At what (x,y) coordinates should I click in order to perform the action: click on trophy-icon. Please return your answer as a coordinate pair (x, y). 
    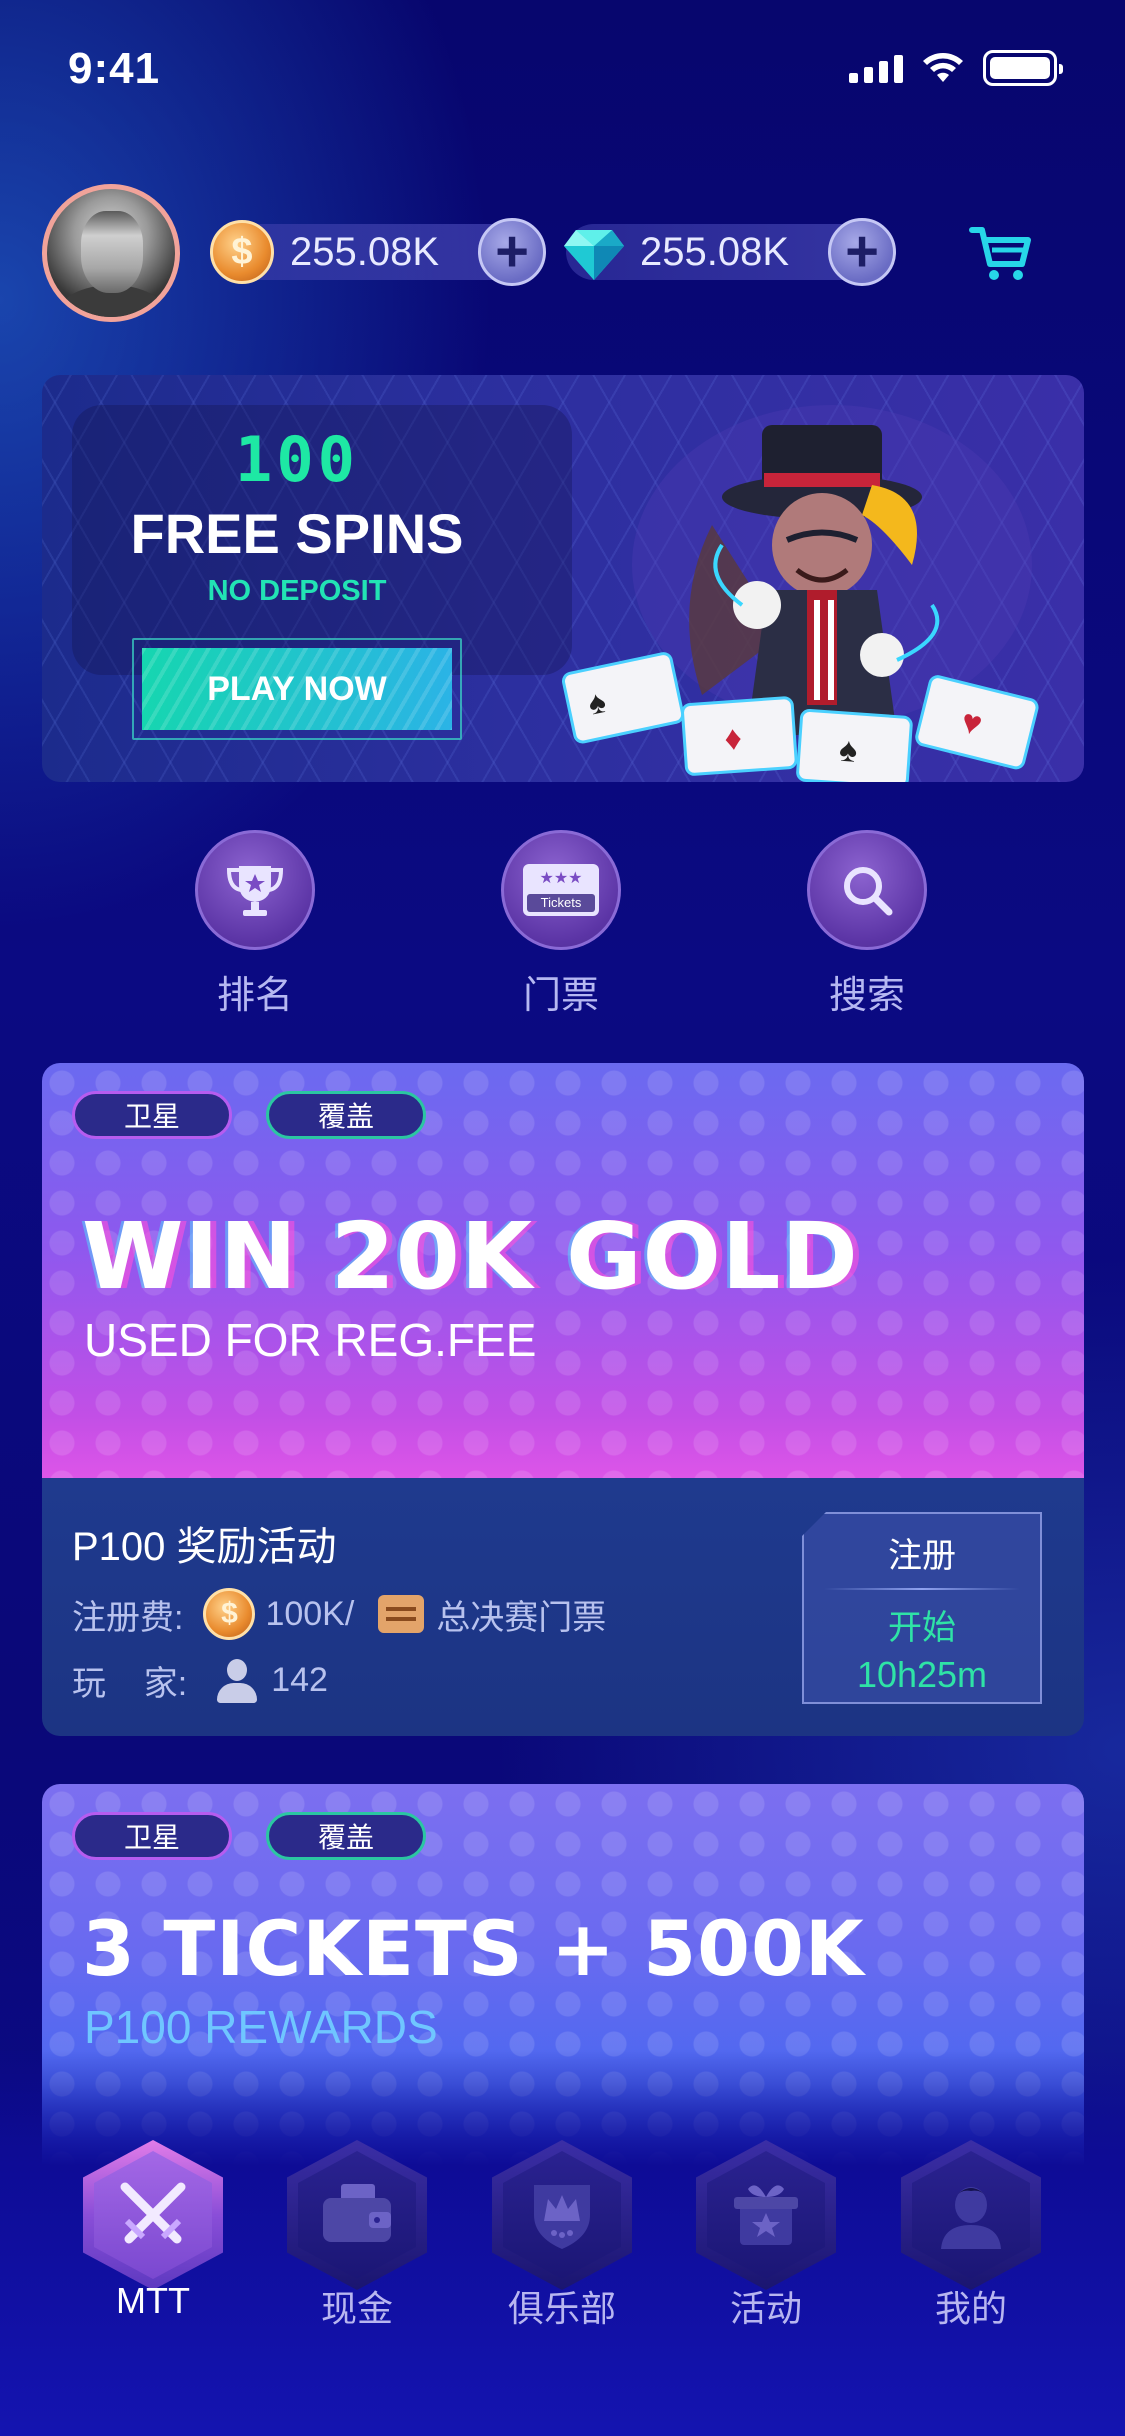
    Looking at the image, I should click on (255, 890).